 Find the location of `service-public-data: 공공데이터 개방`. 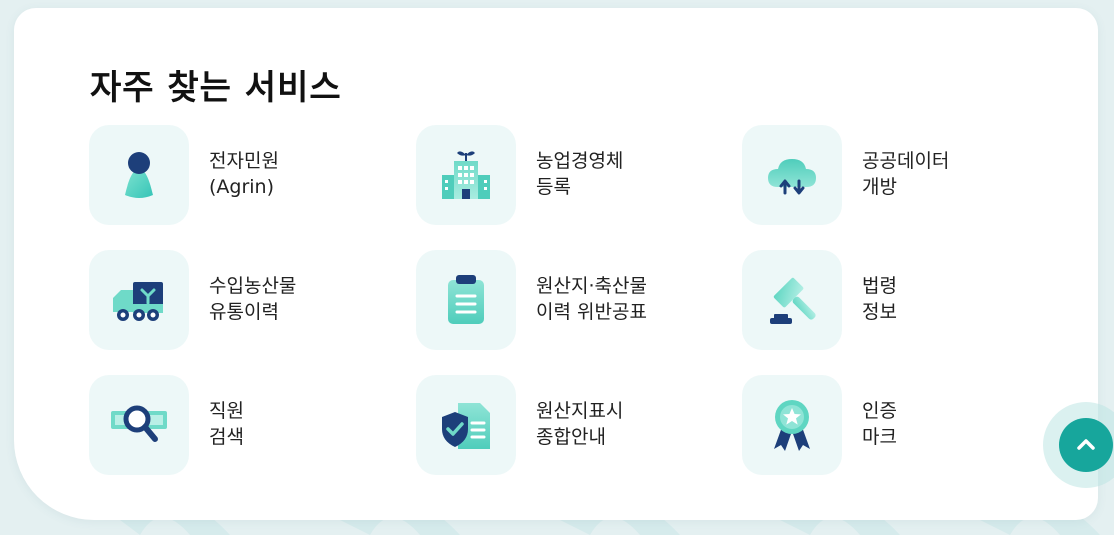

service-public-data: 공공데이터 개방 is located at coordinates (877, 175).